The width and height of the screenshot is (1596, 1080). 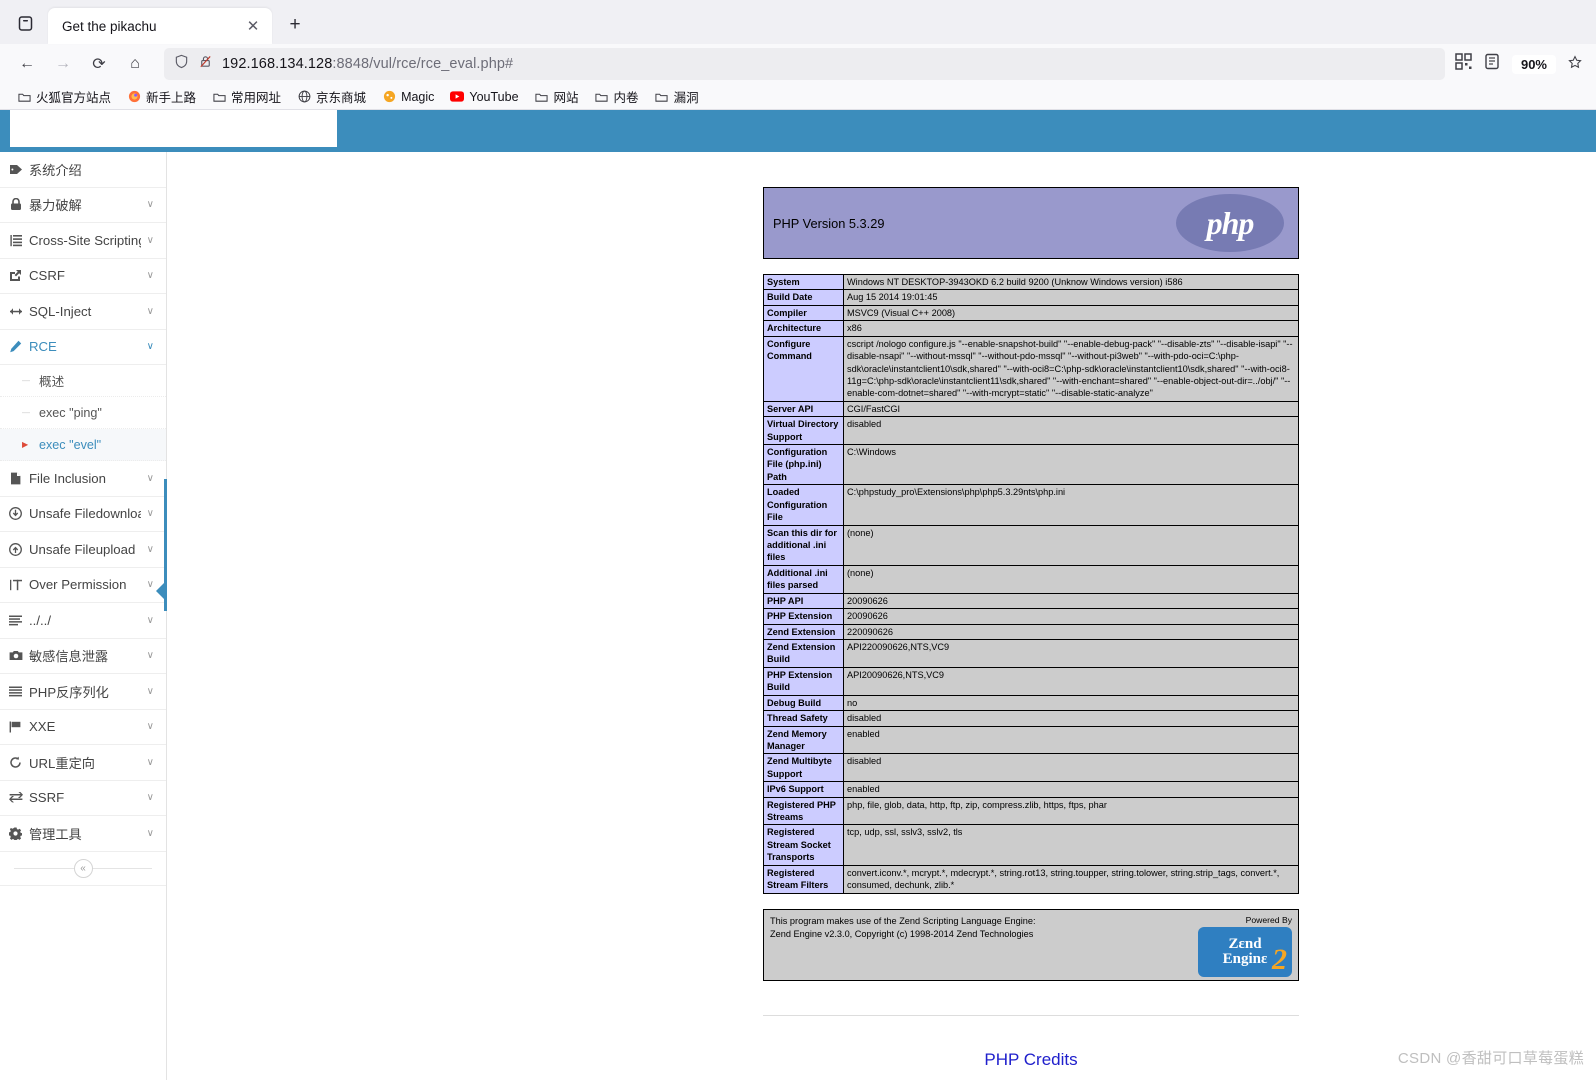 What do you see at coordinates (83, 798) in the screenshot?
I see `sidebar-item-ssrf: SSRF ∨` at bounding box center [83, 798].